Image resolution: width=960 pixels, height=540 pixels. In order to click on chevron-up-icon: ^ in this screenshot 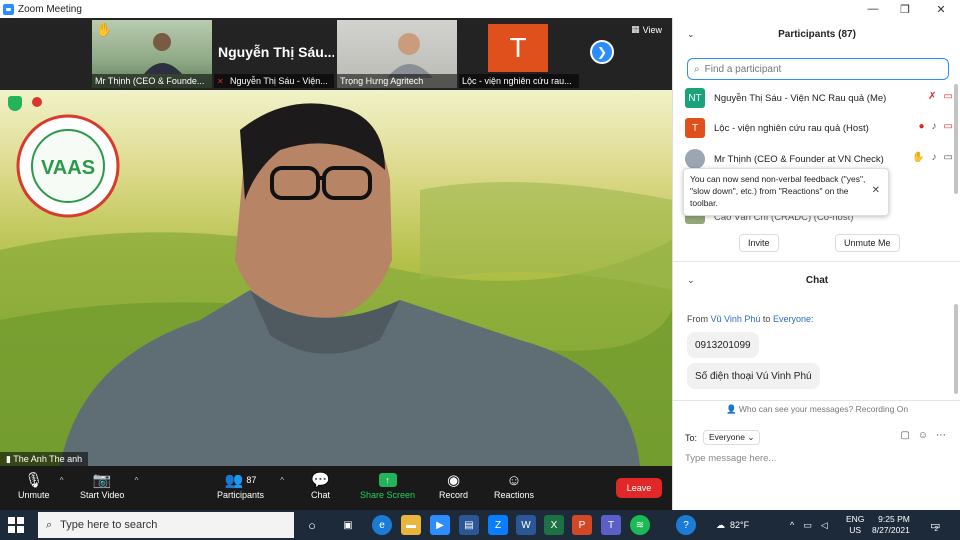, I will do `click(792, 525)`.